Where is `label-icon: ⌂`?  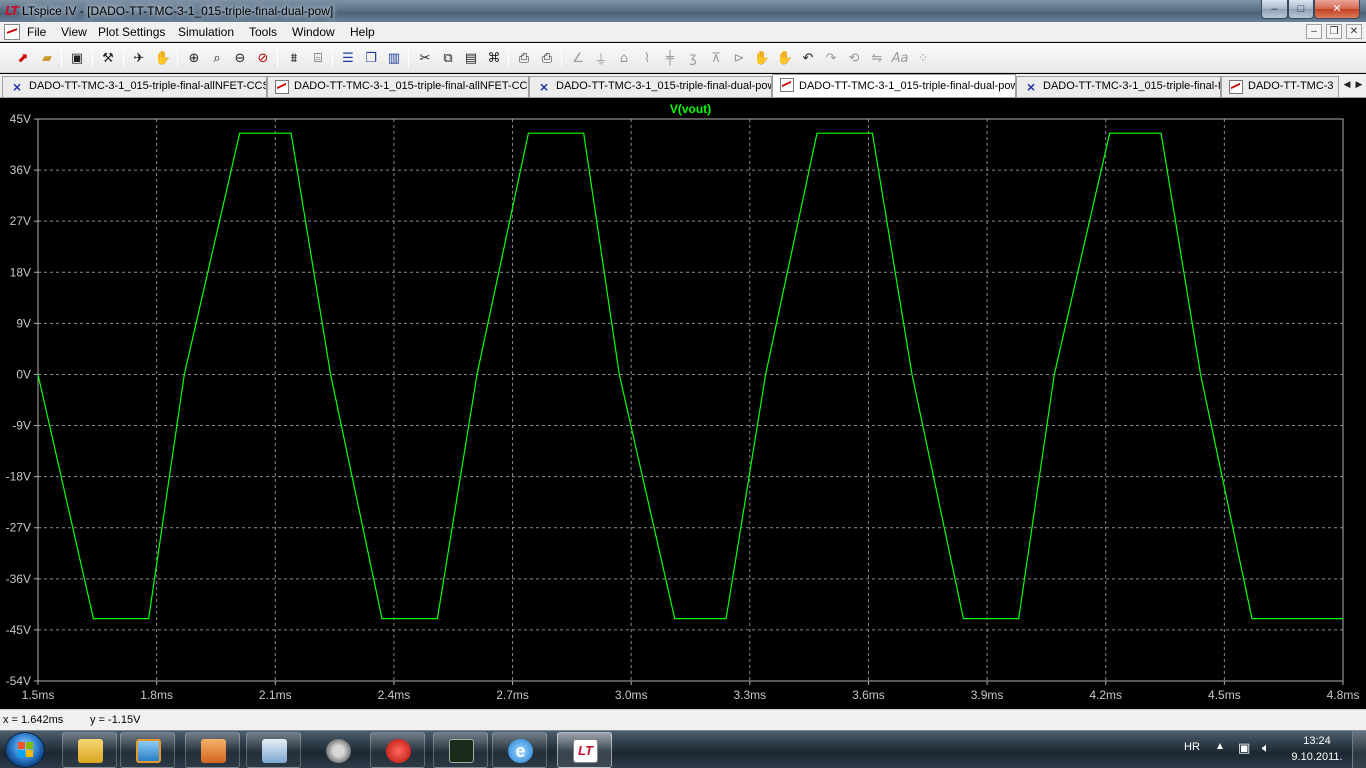 label-icon: ⌂ is located at coordinates (624, 58).